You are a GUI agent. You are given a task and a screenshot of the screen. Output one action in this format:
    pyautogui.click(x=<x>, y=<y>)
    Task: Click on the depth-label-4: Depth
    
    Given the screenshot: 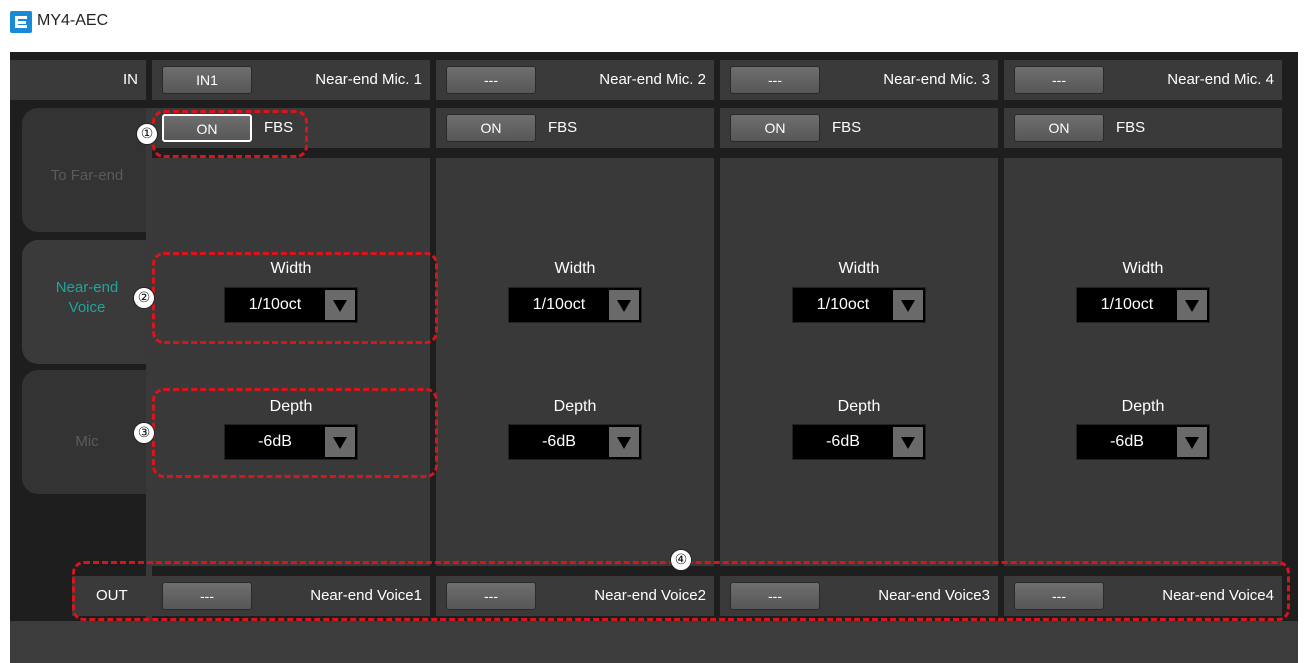 What is the action you would take?
    pyautogui.click(x=1143, y=406)
    